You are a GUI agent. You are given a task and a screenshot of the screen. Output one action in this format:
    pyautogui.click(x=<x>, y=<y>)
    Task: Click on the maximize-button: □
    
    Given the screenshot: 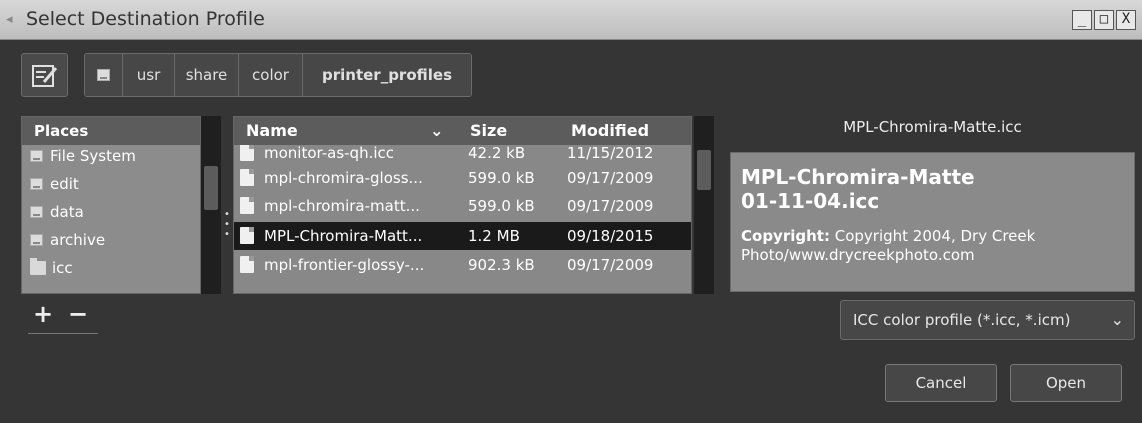 What is the action you would take?
    pyautogui.click(x=1104, y=20)
    